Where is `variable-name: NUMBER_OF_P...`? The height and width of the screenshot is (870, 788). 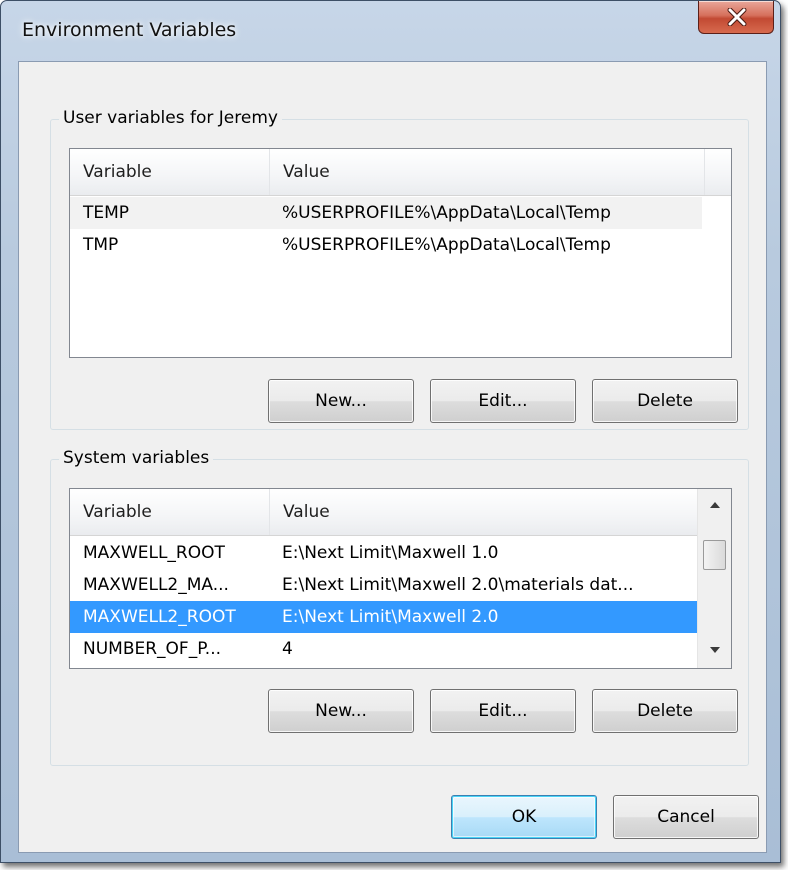
variable-name: NUMBER_OF_P... is located at coordinates (152, 649).